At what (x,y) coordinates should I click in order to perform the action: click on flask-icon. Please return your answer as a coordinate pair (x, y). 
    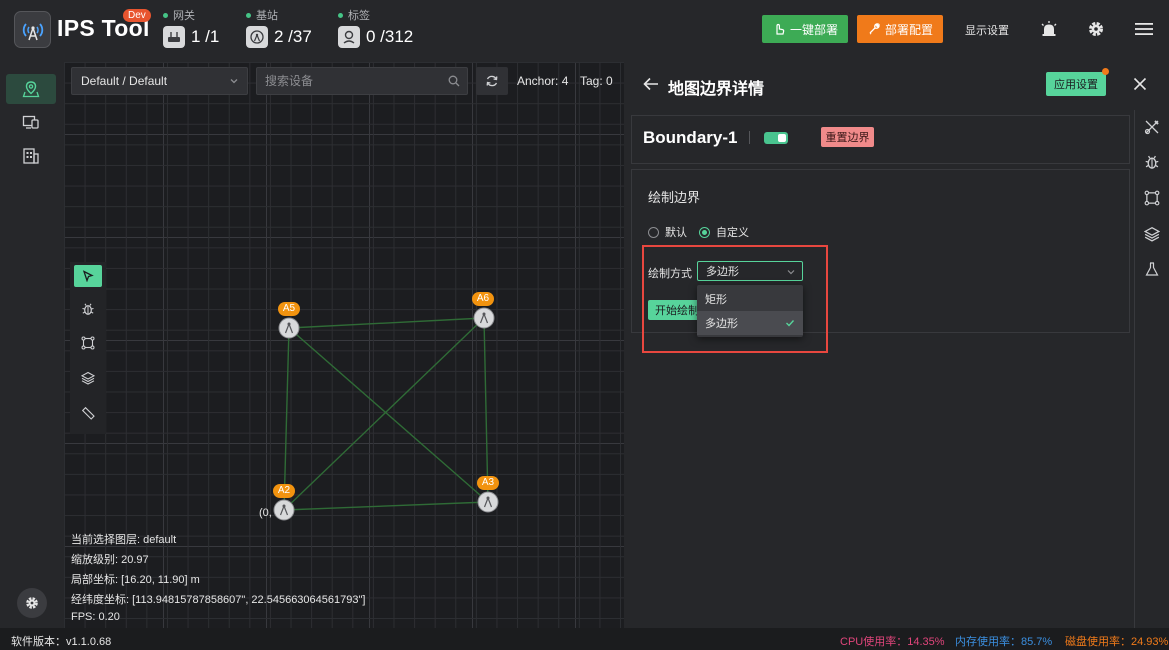
    Looking at the image, I should click on (1152, 269).